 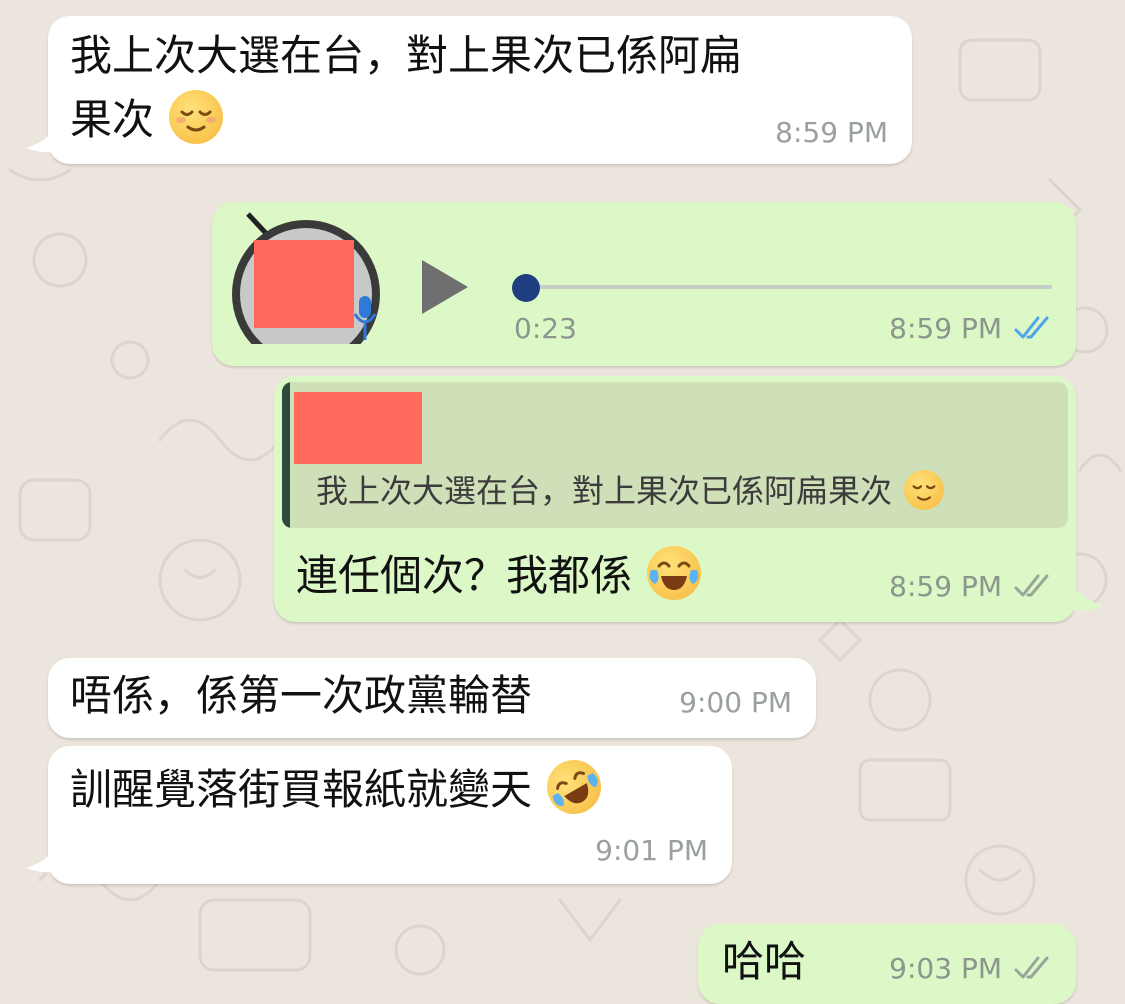 I want to click on play-icon, so click(x=444, y=287).